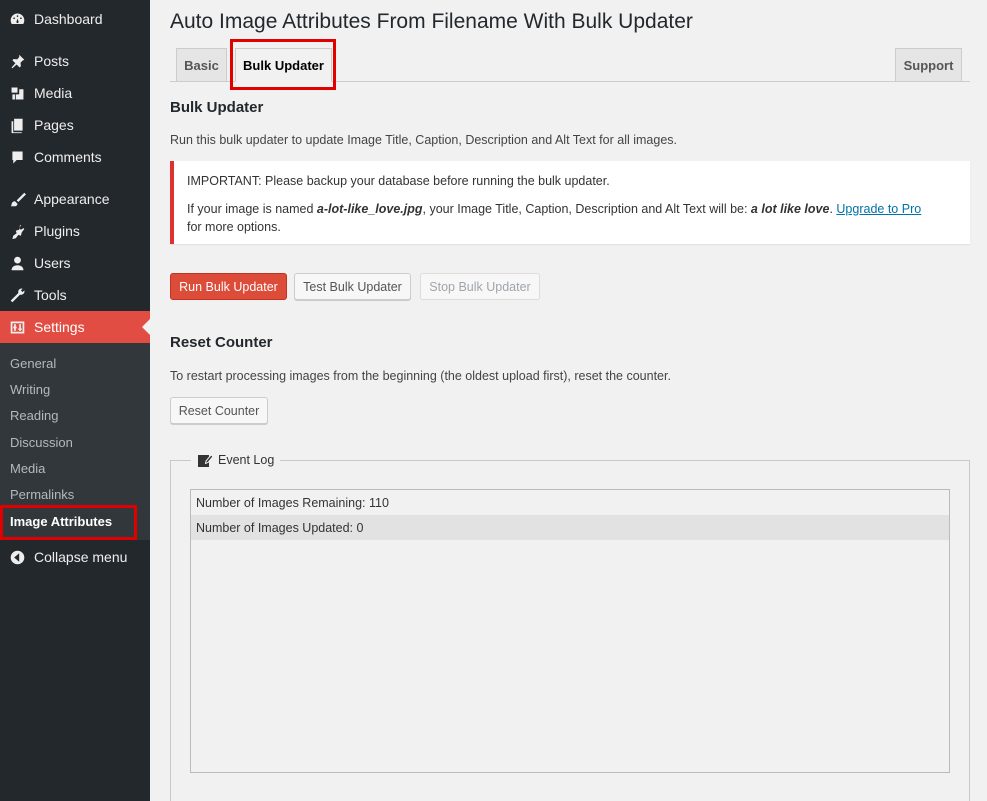 This screenshot has width=987, height=801. I want to click on menu-label: Settings, so click(59, 327).